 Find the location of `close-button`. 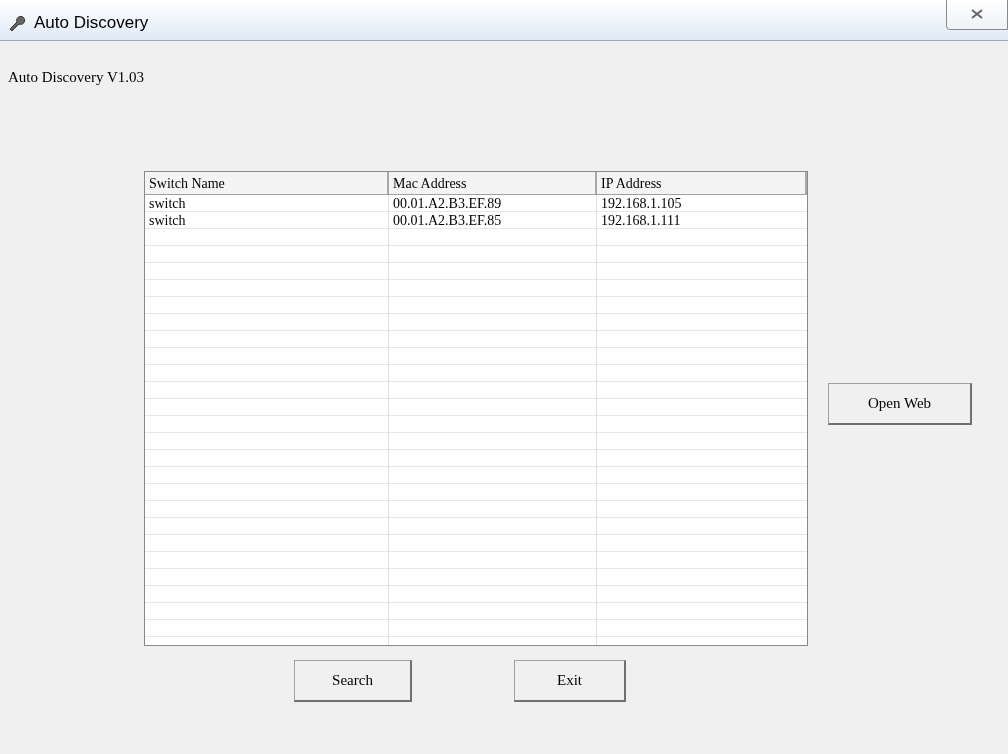

close-button is located at coordinates (977, 15).